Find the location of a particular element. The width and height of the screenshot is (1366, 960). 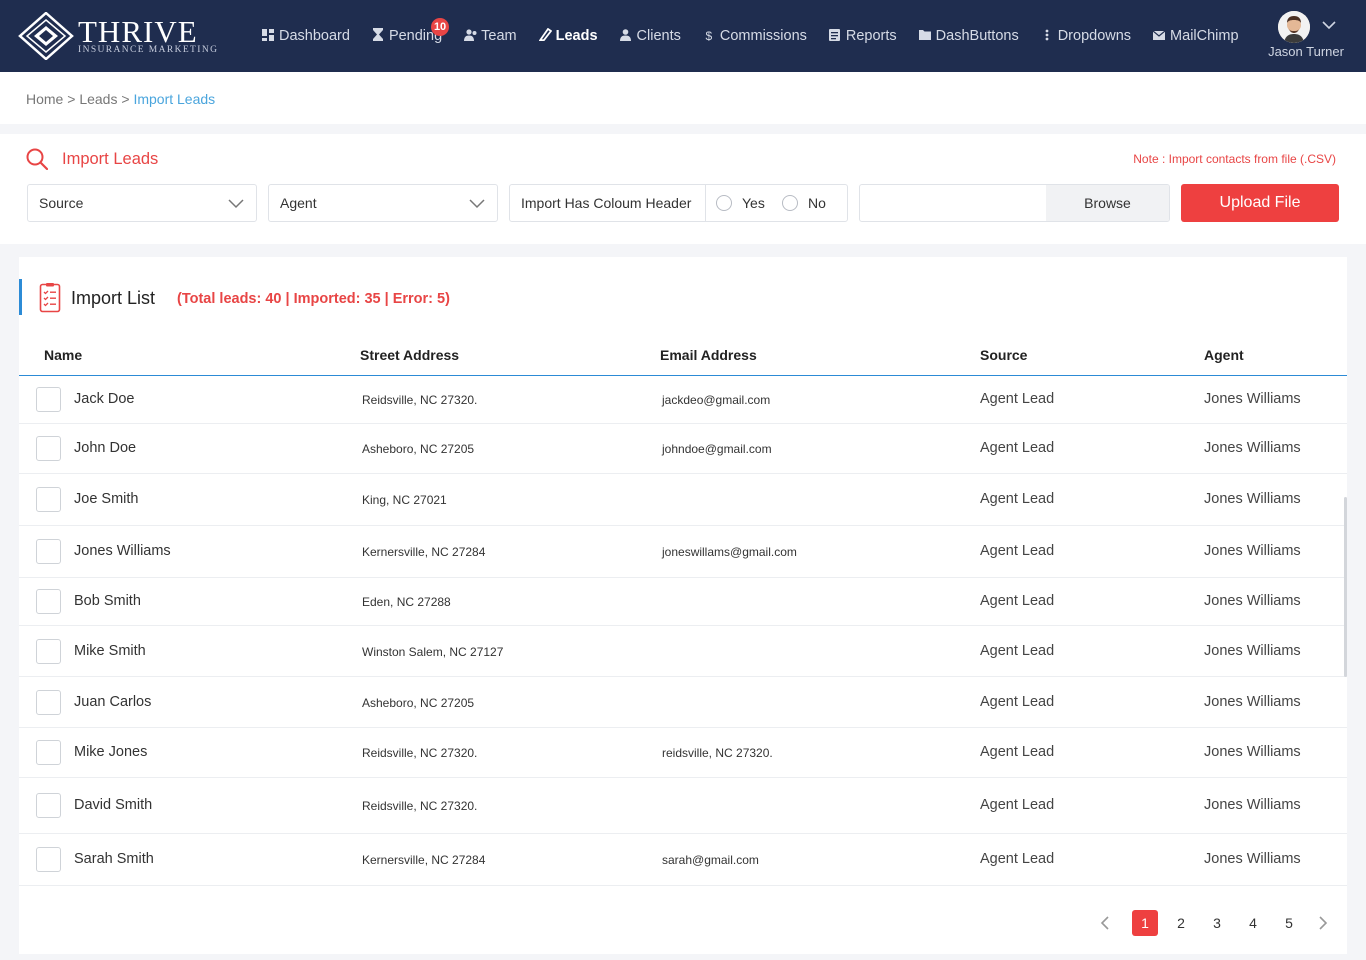

nav-reports: Reports is located at coordinates (863, 36).